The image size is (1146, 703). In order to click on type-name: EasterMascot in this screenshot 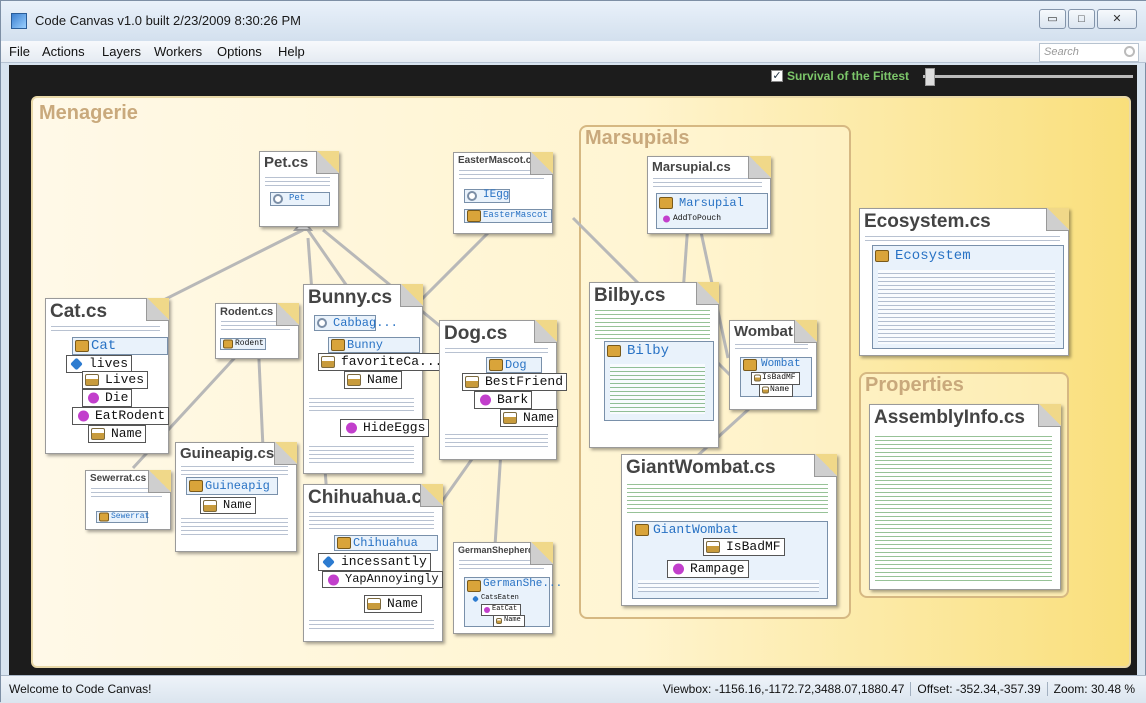, I will do `click(515, 215)`.